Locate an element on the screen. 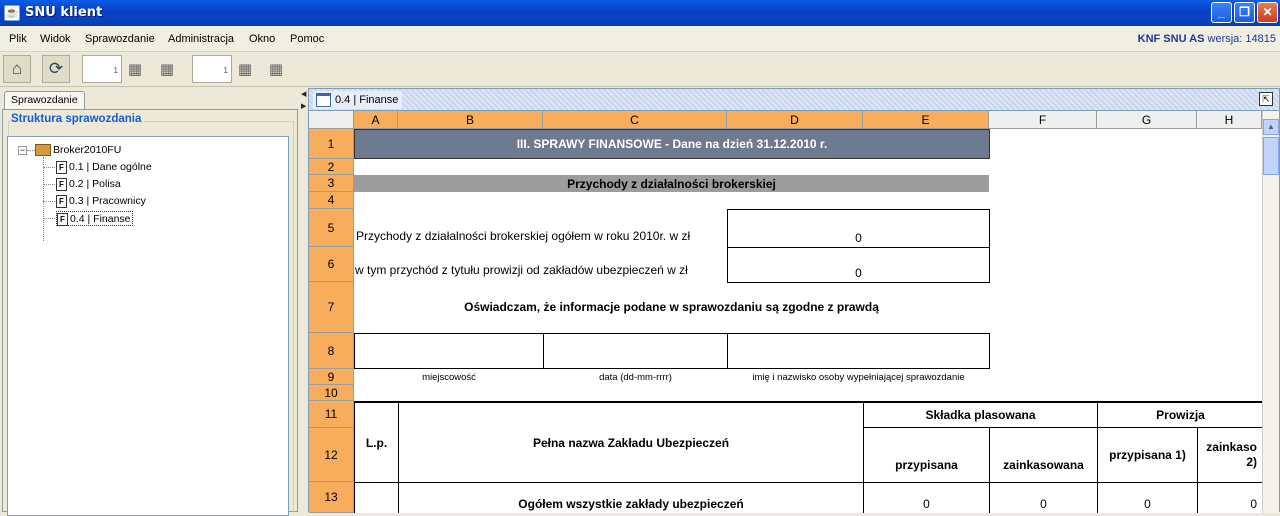  vertical-scrollbar: ▲ is located at coordinates (1270, 312).